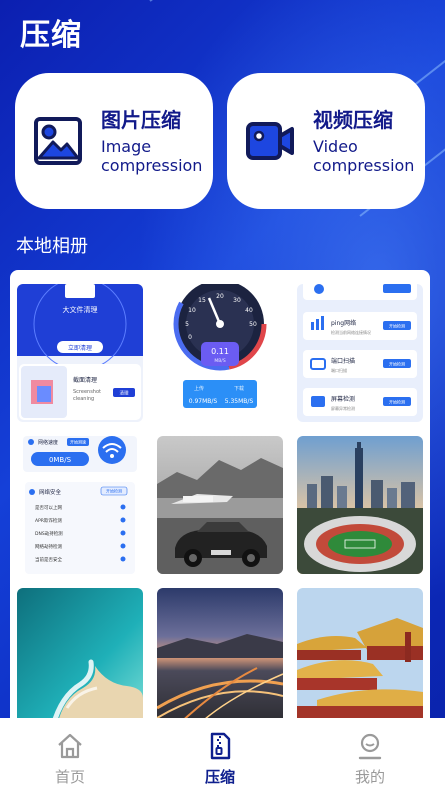  Describe the element at coordinates (78, 442) in the screenshot. I see `svg-text: 开始测速` at that location.